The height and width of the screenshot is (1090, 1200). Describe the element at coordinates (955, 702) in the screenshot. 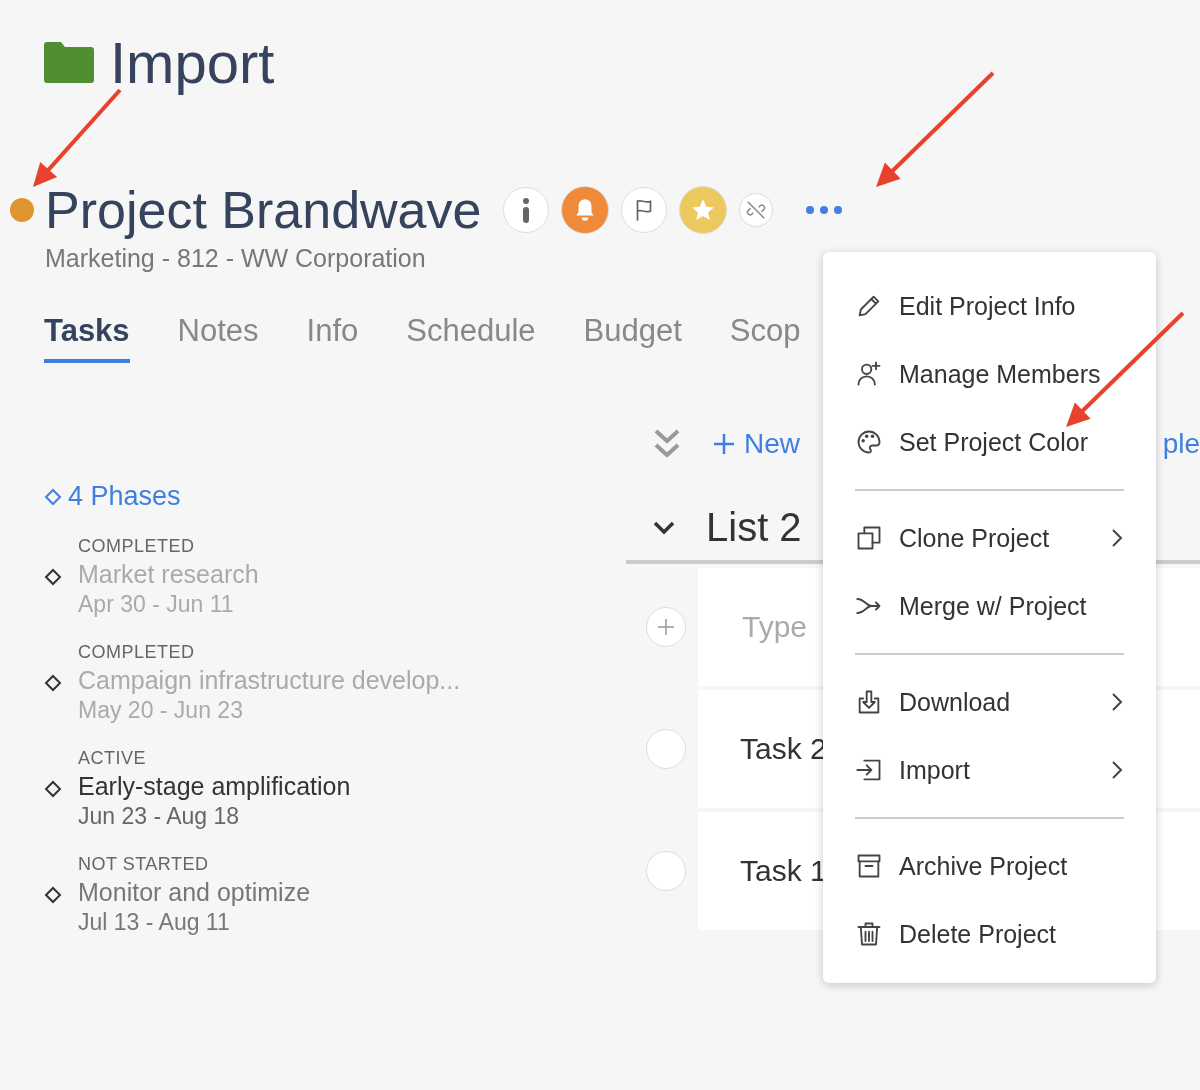

I see `menu-item-label: Download` at that location.